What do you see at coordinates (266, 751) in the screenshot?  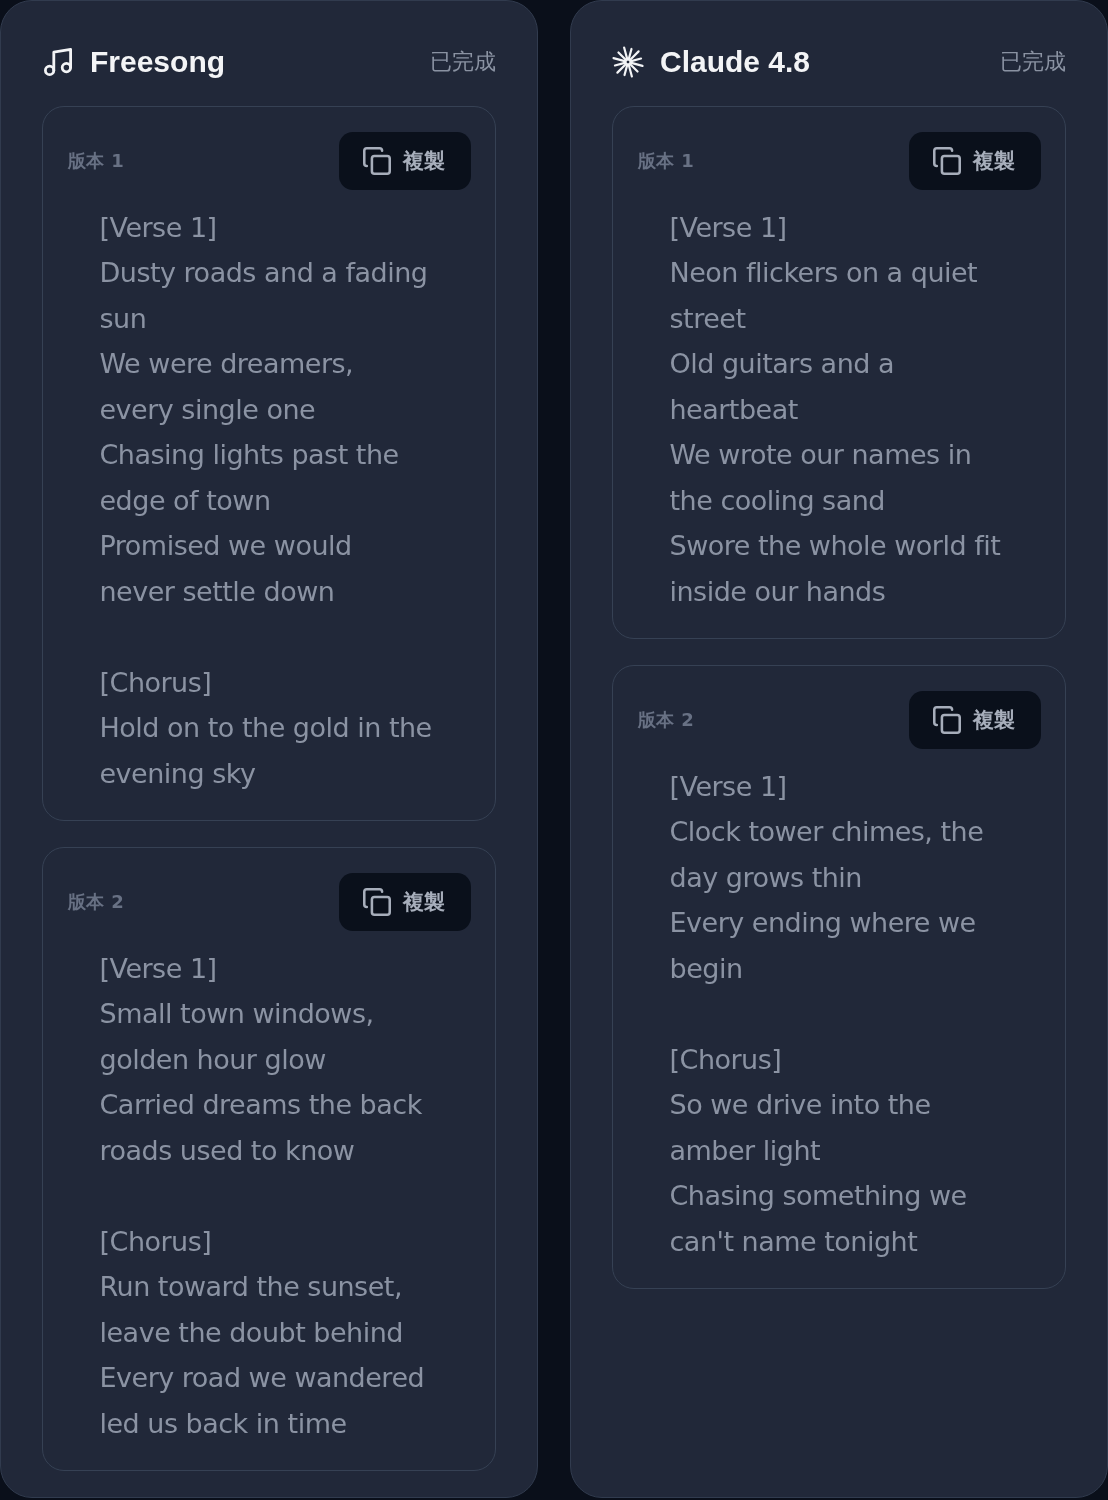 I see `lyric-line: Hold on to the gold in the evening sky` at bounding box center [266, 751].